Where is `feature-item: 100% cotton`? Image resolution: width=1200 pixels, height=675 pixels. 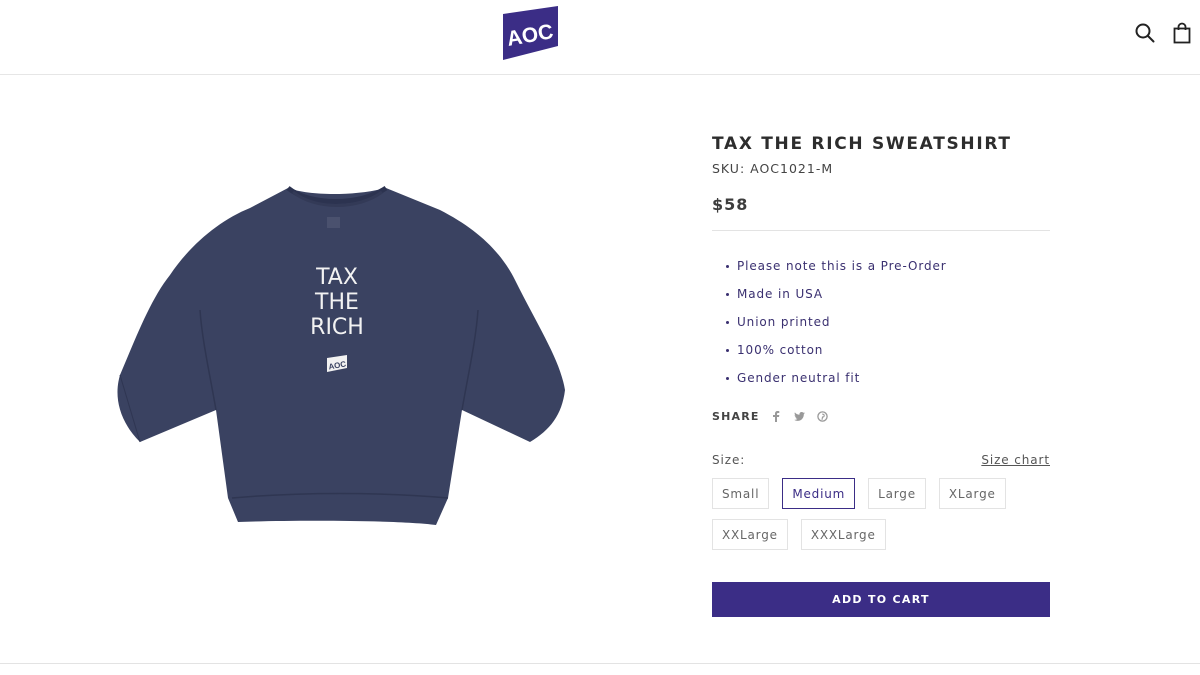
feature-item: 100% cotton is located at coordinates (887, 350).